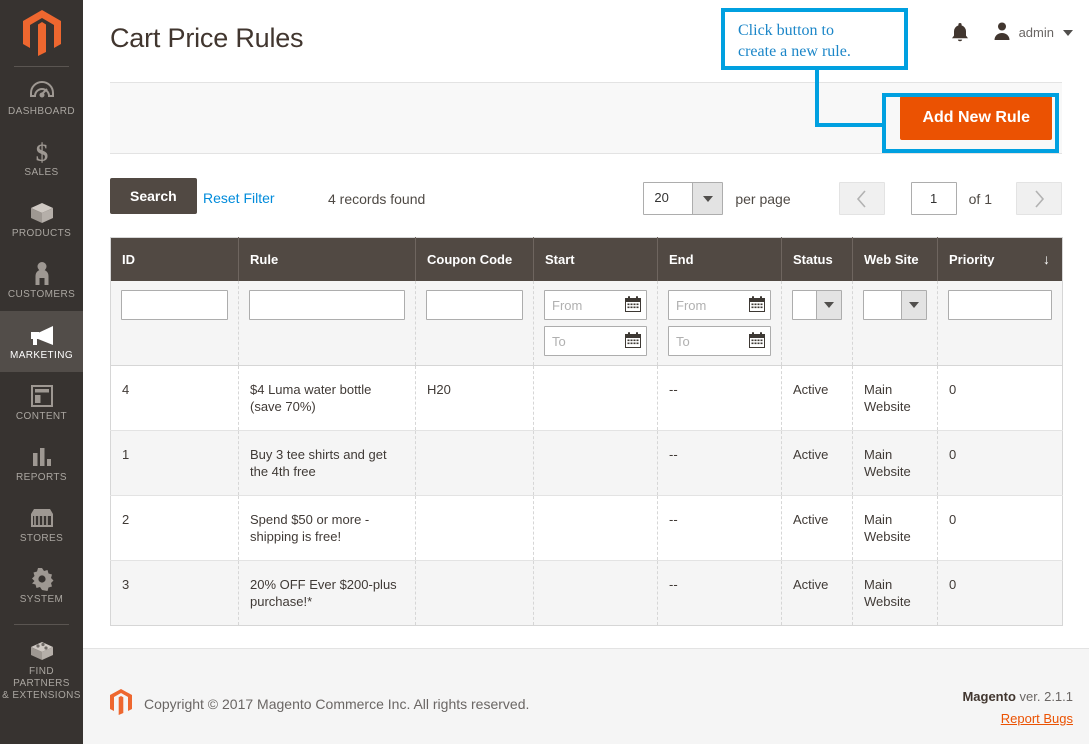 Image resolution: width=1089 pixels, height=744 pixels. Describe the element at coordinates (1036, 32) in the screenshot. I see `user-name: admin` at that location.